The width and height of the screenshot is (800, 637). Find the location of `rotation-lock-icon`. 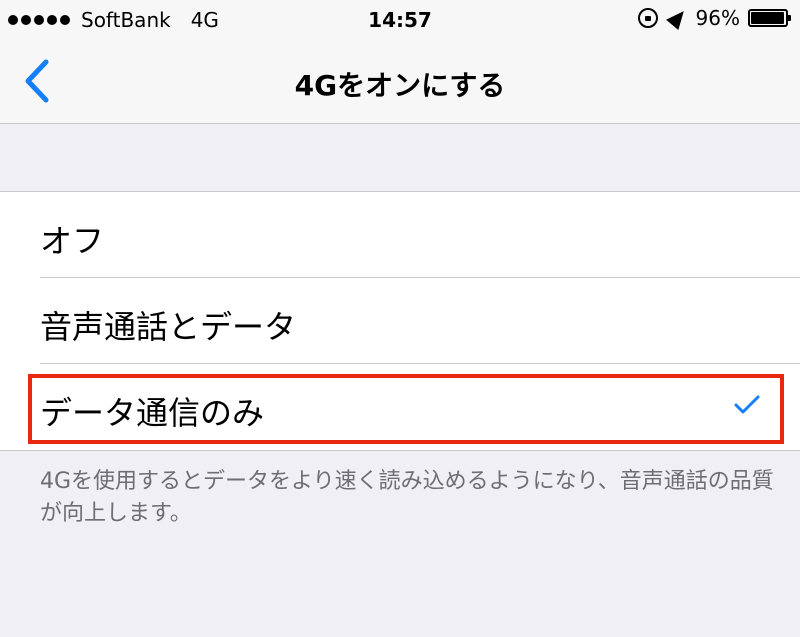

rotation-lock-icon is located at coordinates (647, 18).